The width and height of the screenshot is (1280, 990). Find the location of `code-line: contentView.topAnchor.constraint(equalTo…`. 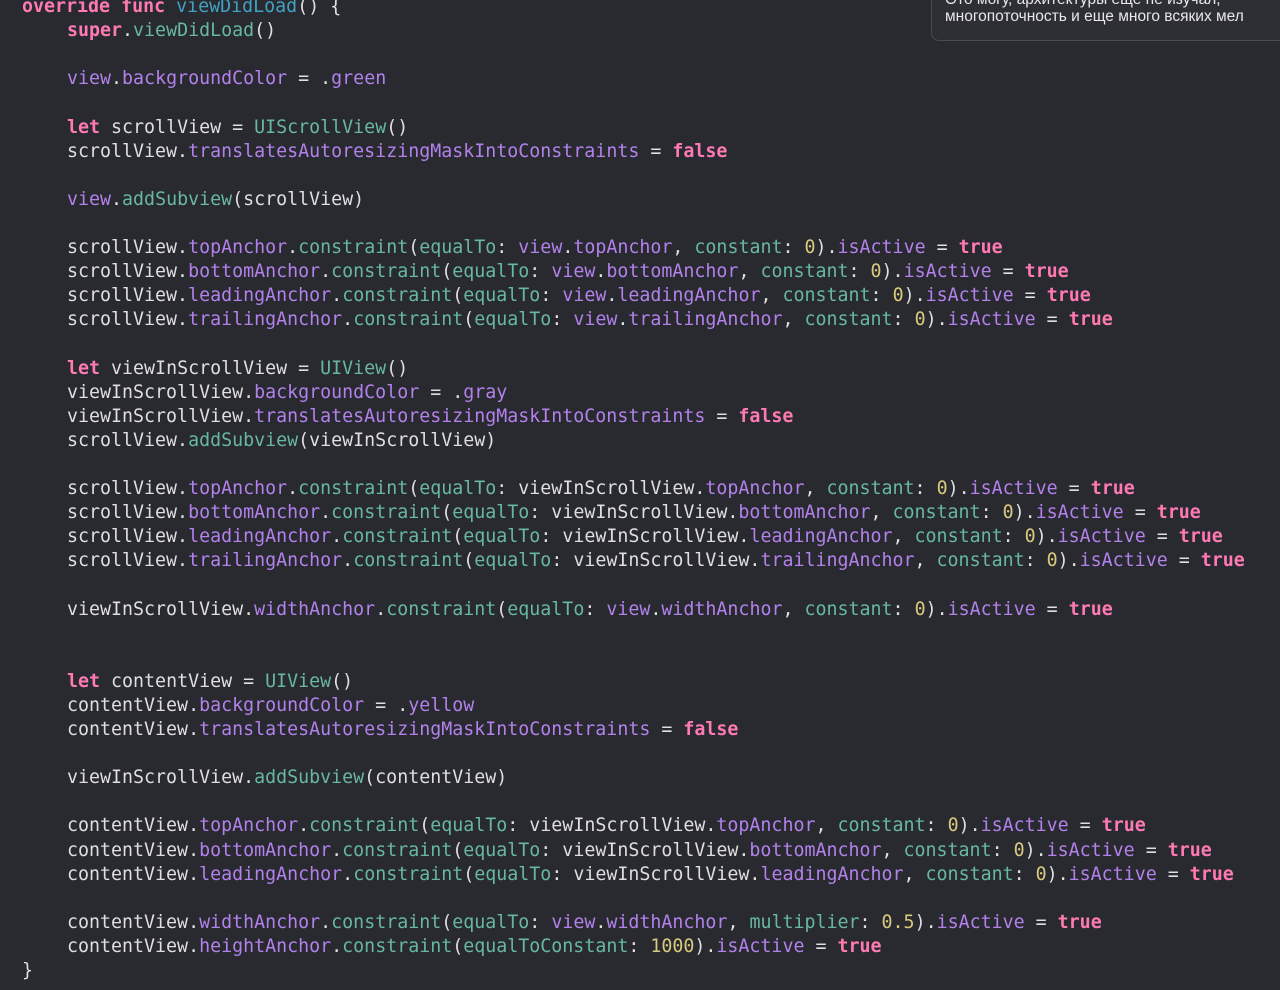

code-line: contentView.topAnchor.constraint(equalTo… is located at coordinates (573, 826).